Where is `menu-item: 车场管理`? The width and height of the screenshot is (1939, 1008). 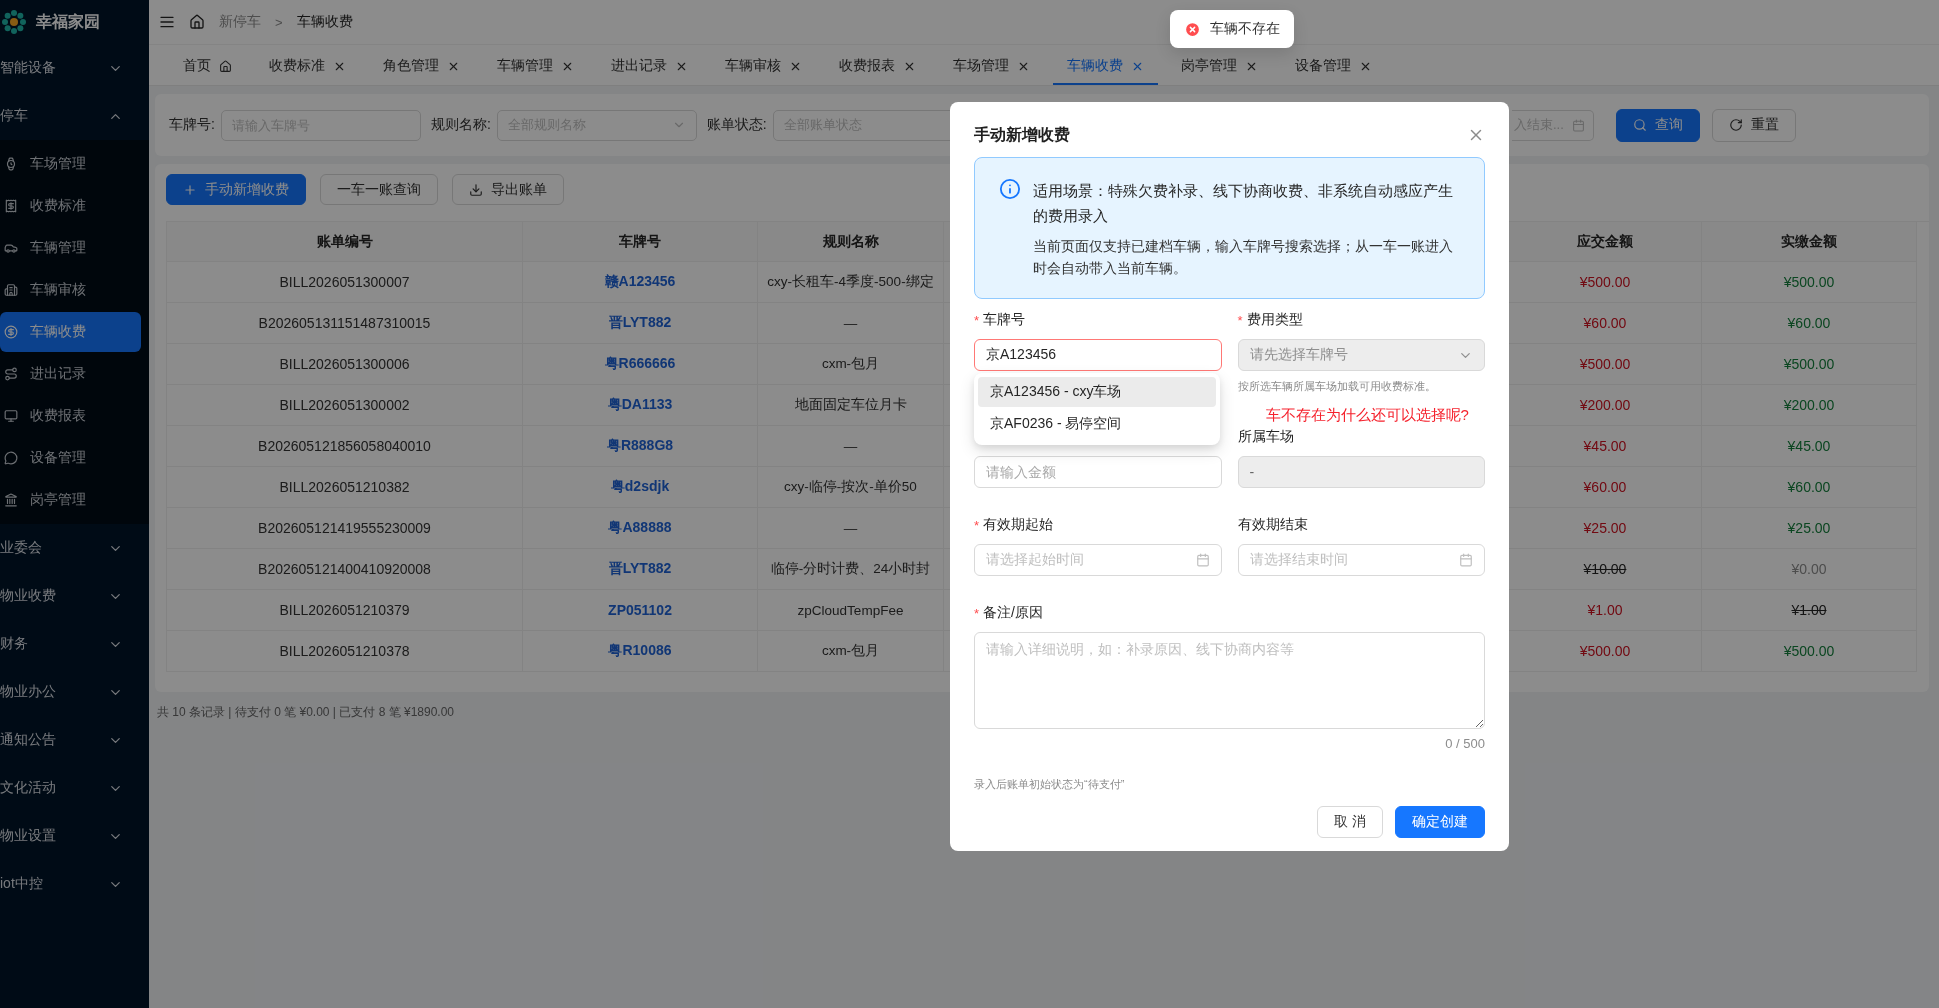
menu-item: 车场管理 is located at coordinates (70, 164).